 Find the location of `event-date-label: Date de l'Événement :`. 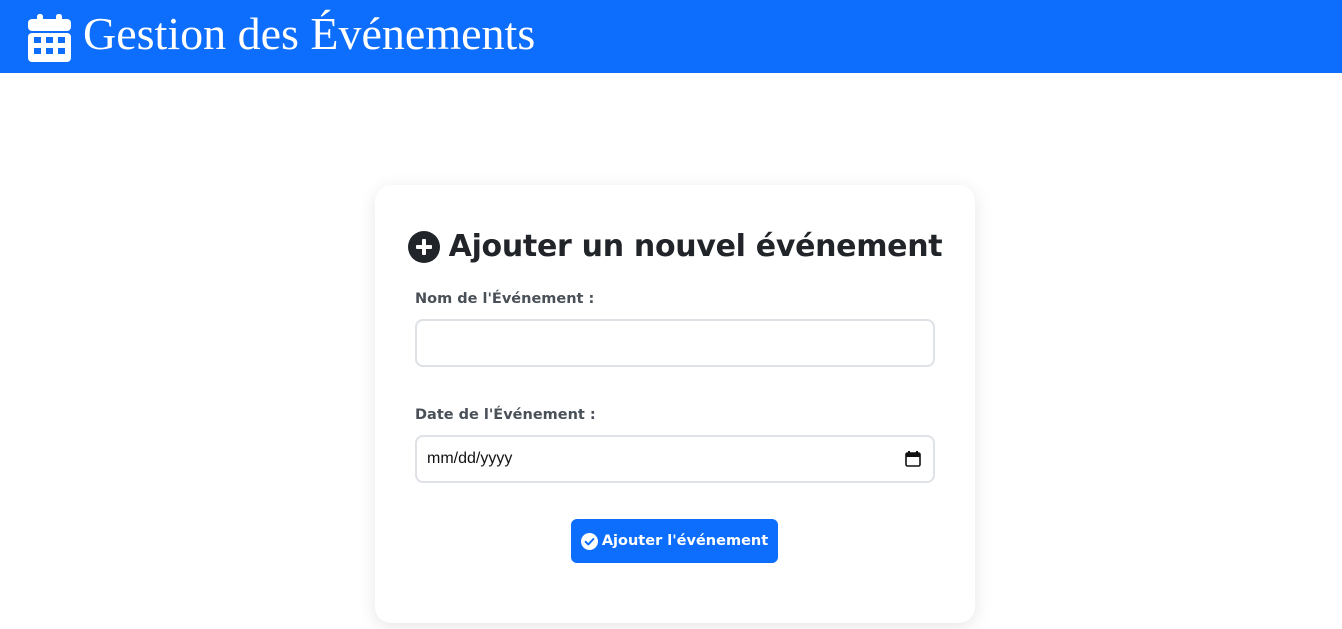

event-date-label: Date de l'Événement : is located at coordinates (505, 415).